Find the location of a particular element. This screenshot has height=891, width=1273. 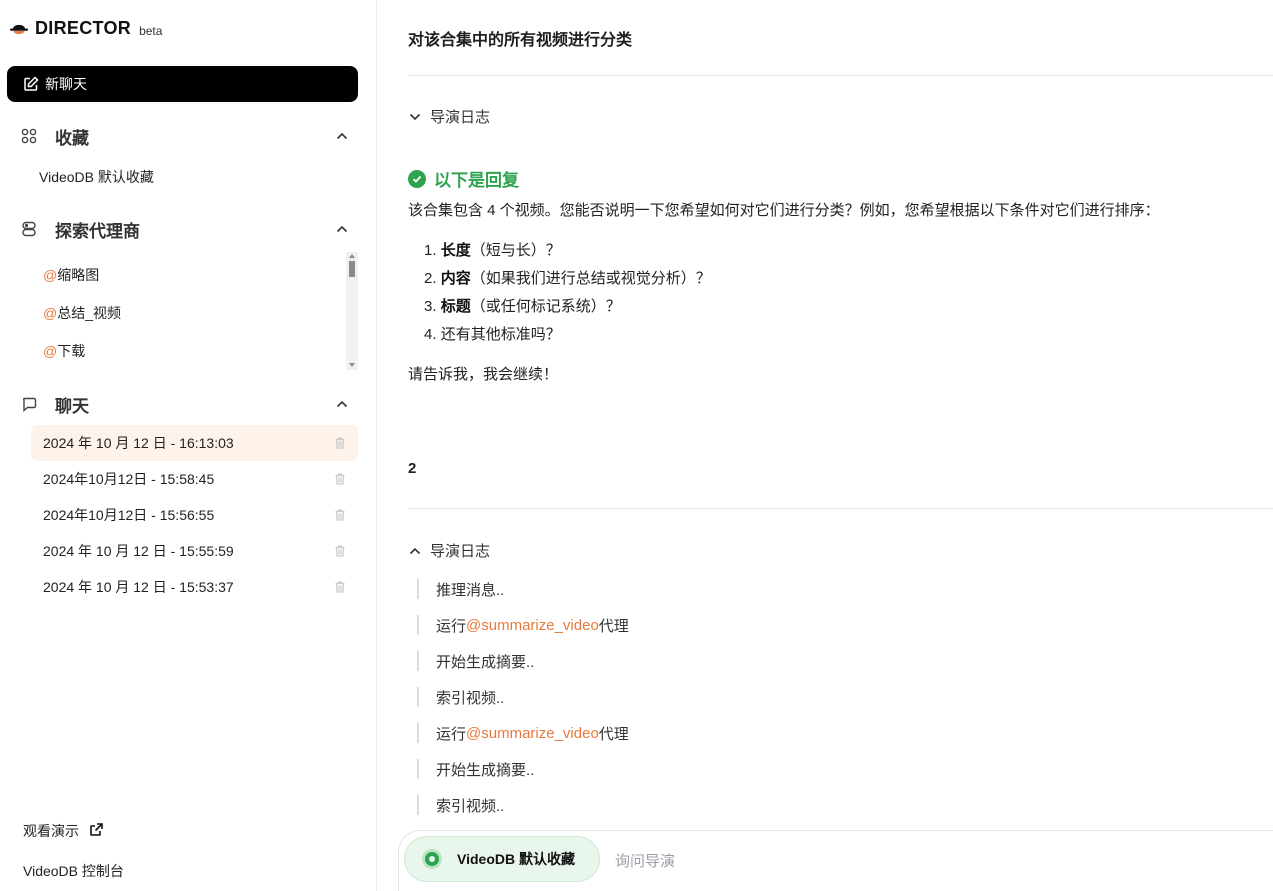

collection-item: VideoDB 默认收藏 is located at coordinates (96, 177).